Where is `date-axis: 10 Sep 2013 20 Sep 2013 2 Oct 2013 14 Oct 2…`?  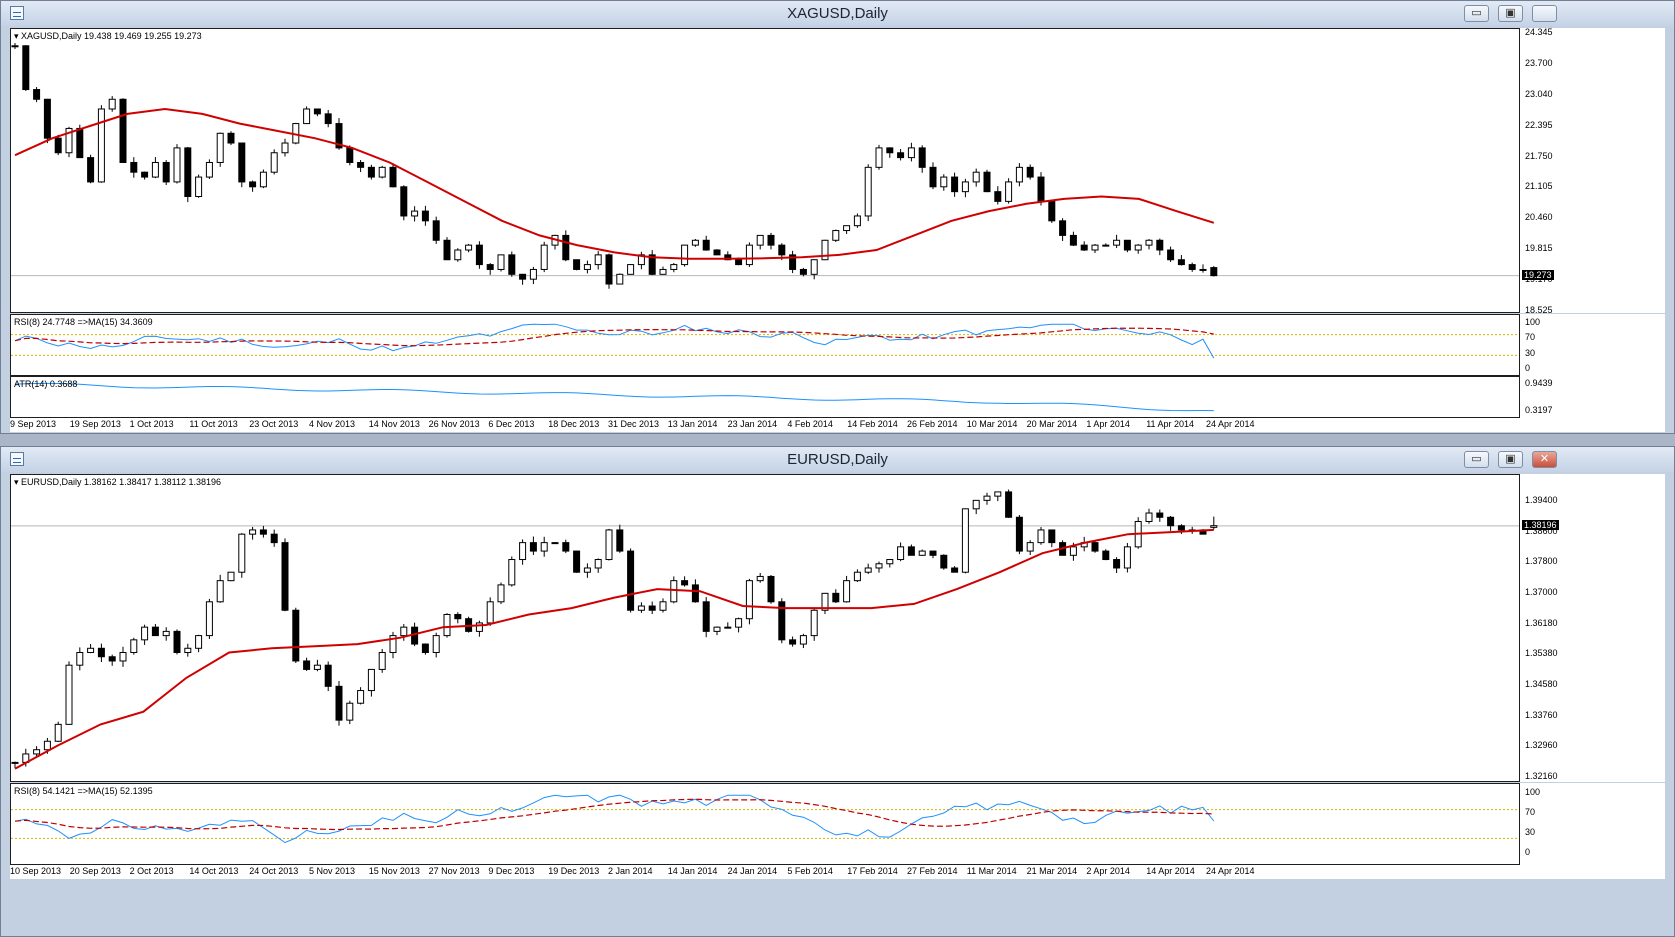 date-axis: 10 Sep 2013 20 Sep 2013 2 Oct 2013 14 Oct 2… is located at coordinates (837, 872).